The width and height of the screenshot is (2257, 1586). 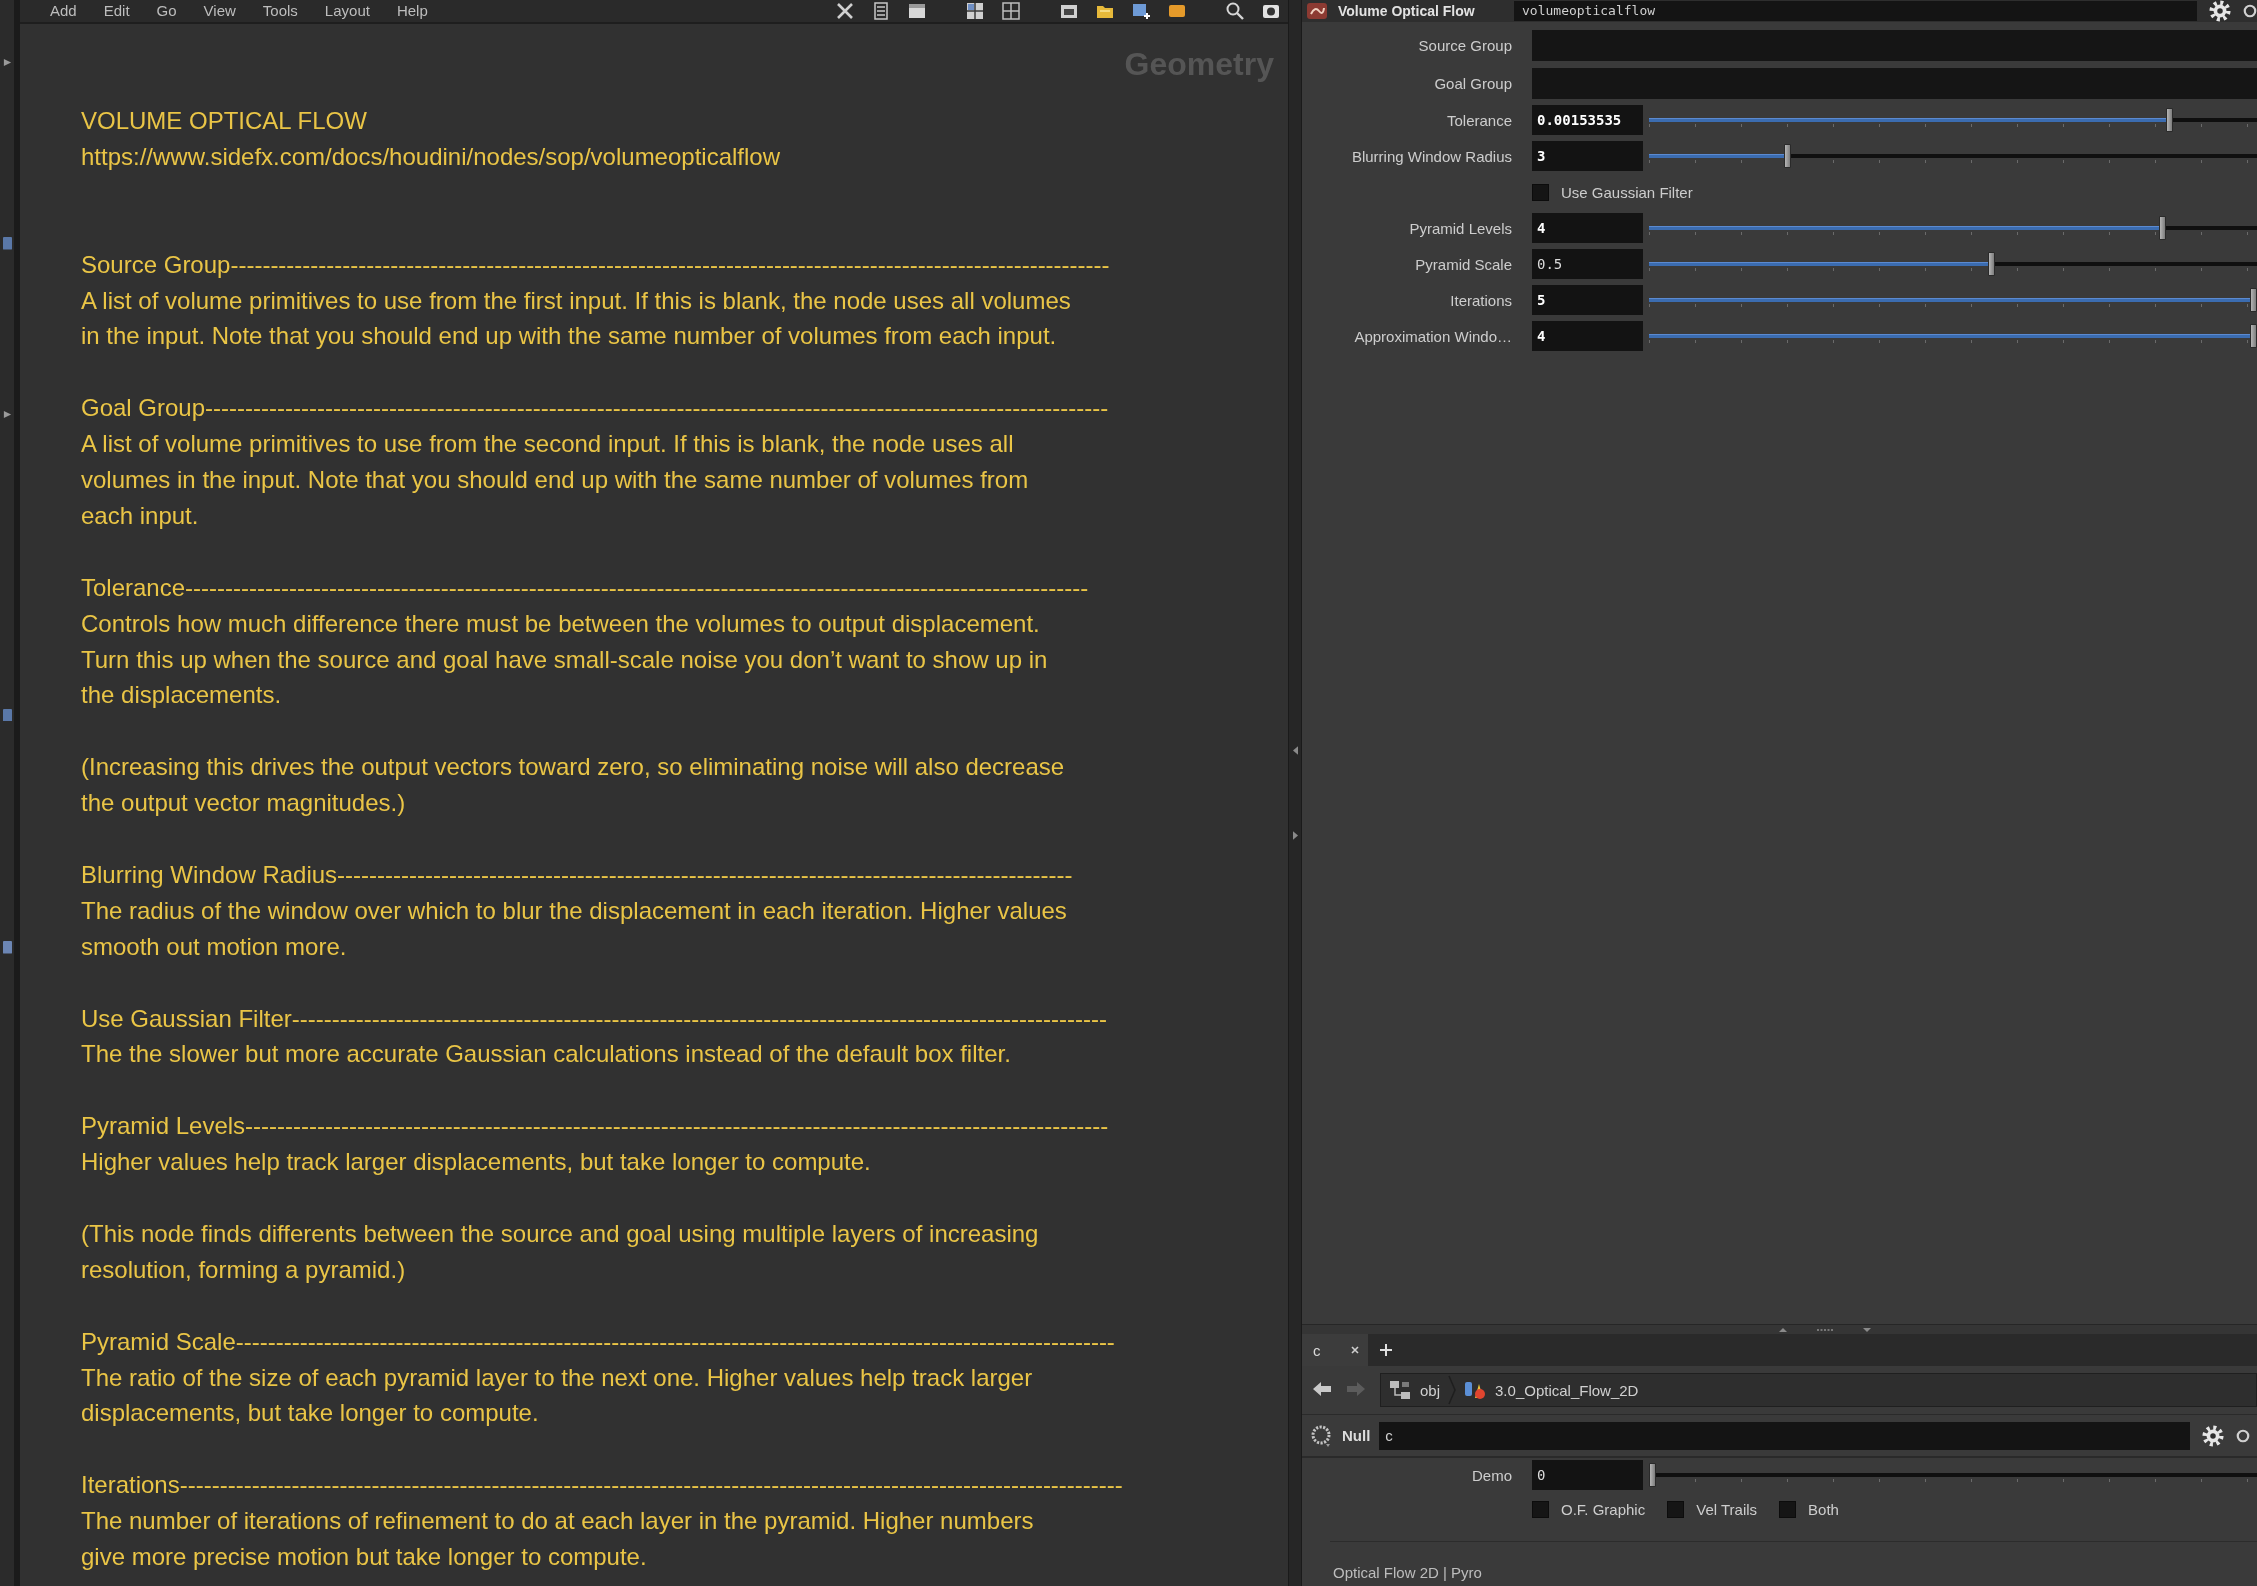 What do you see at coordinates (598, 1341) in the screenshot?
I see `section-heading: Pyramid Scale--------------------------------------------------------------------------------------------------------------` at bounding box center [598, 1341].